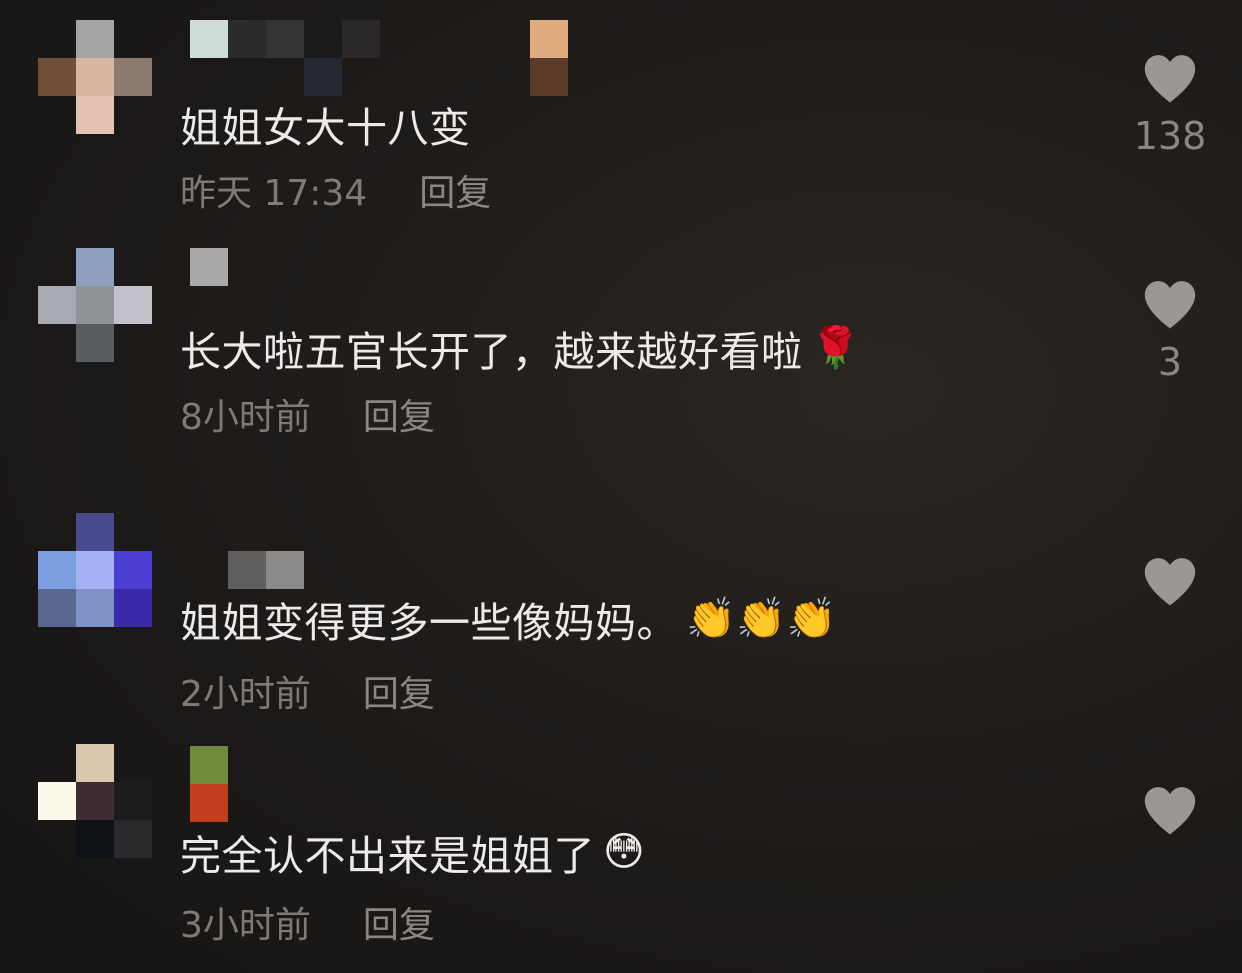 The width and height of the screenshot is (1242, 973). What do you see at coordinates (1170, 331) in the screenshot?
I see `like-button: 3` at bounding box center [1170, 331].